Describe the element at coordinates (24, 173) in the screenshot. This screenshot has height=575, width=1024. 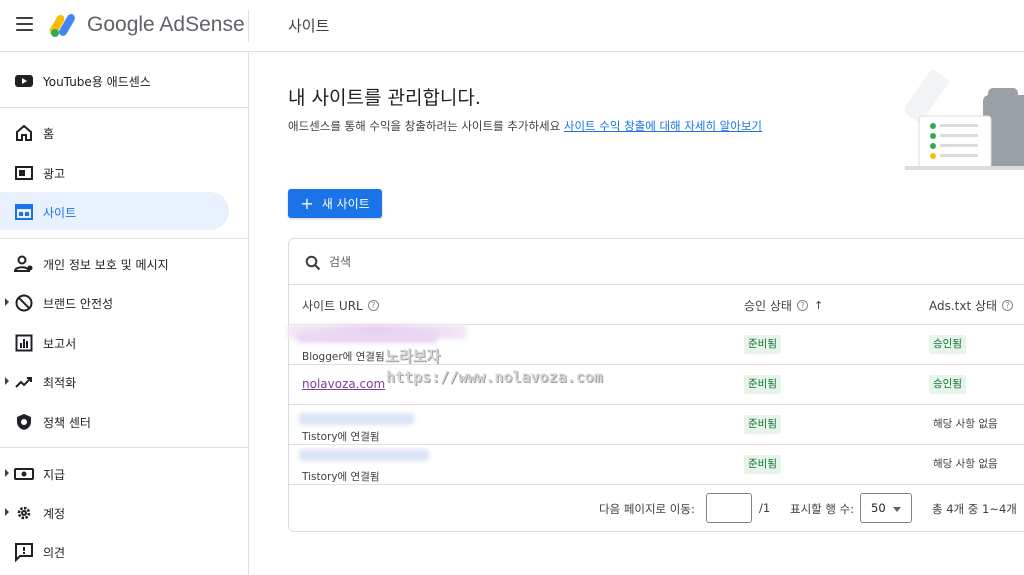
I see `ads-icon` at that location.